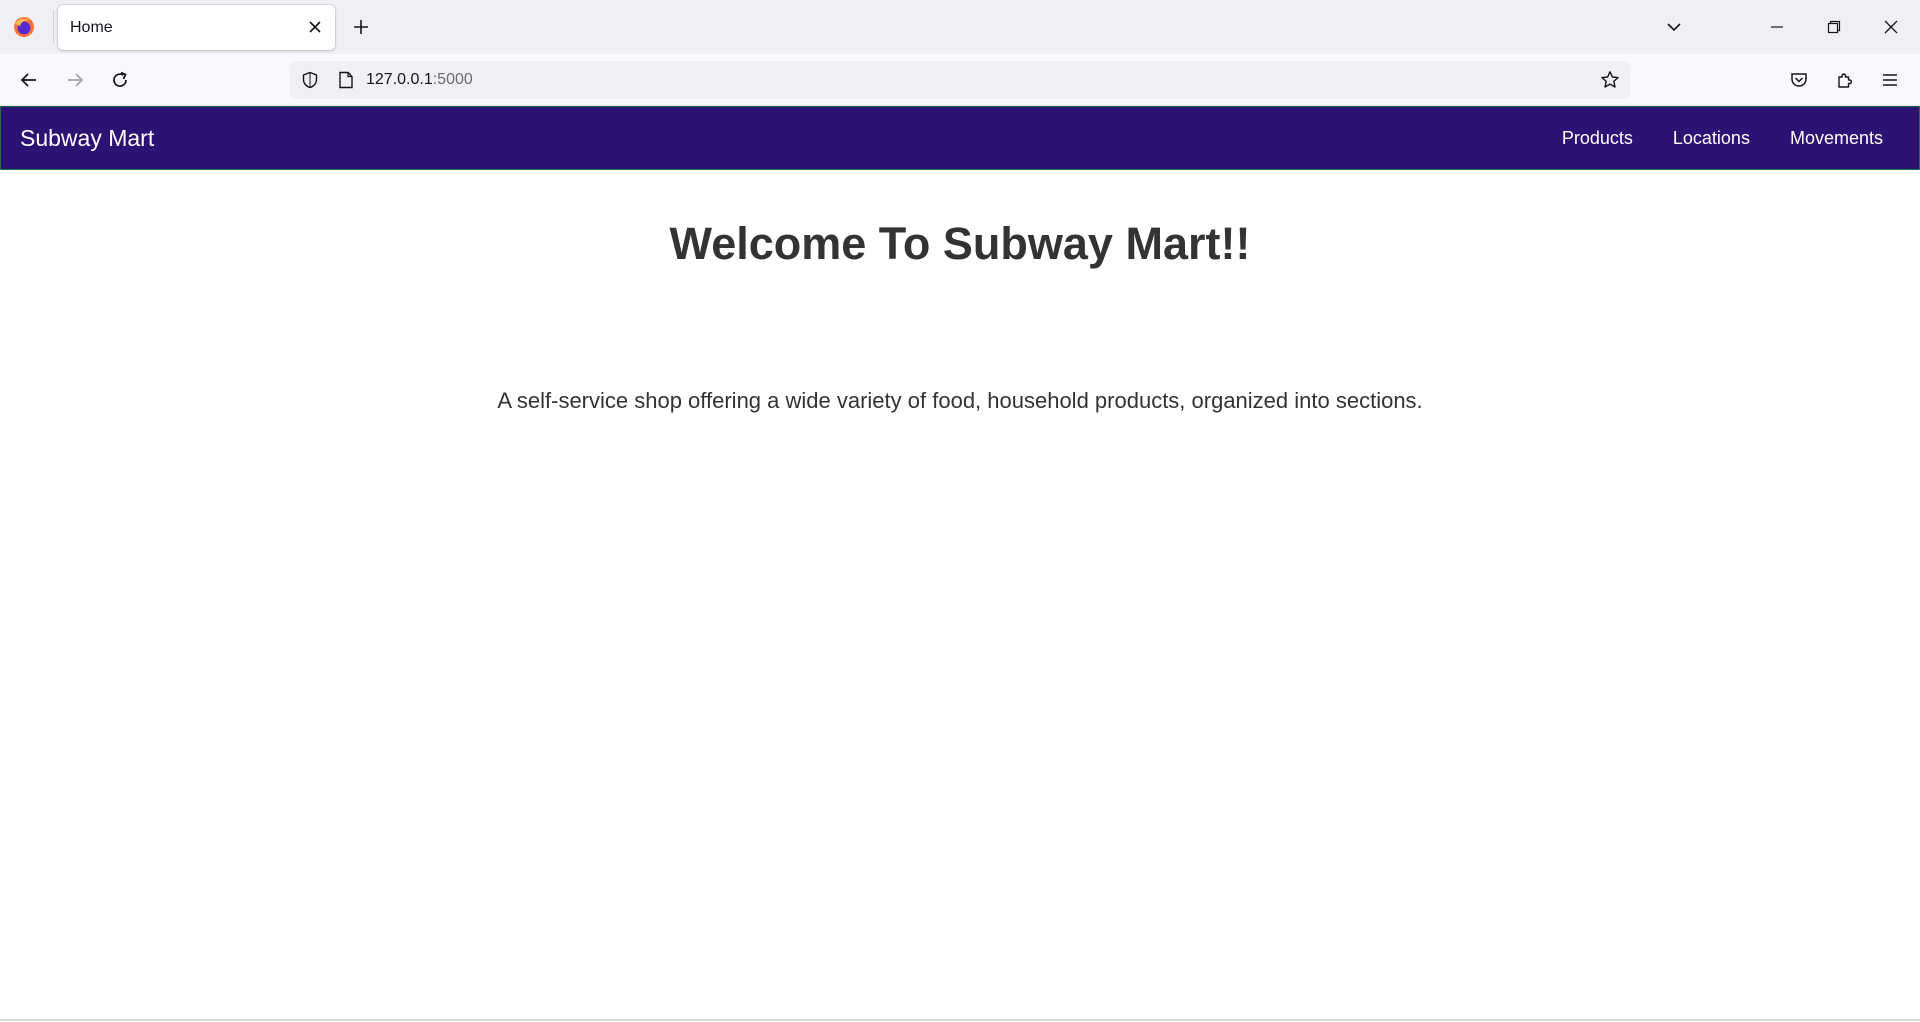  What do you see at coordinates (87, 138) in the screenshot?
I see `brand-link: Subway Mart` at bounding box center [87, 138].